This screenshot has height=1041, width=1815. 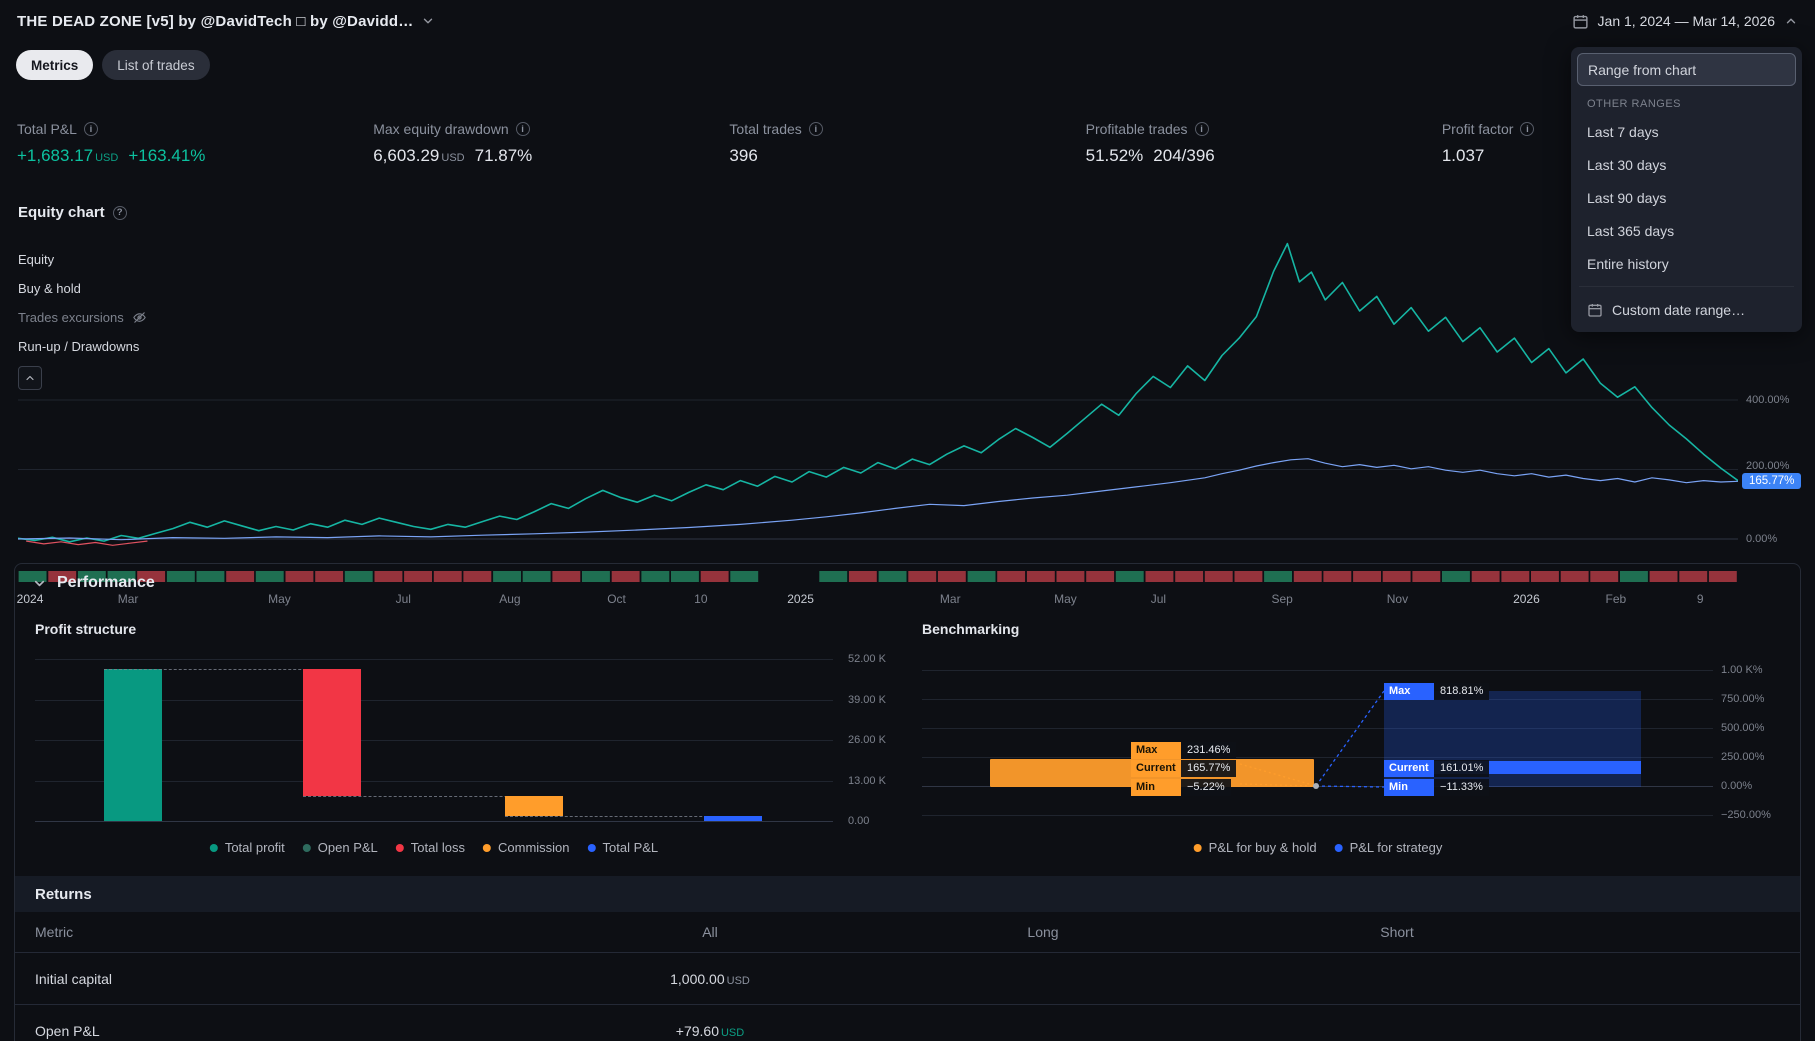 I want to click on stat-secondary: 71.87%, so click(x=503, y=155).